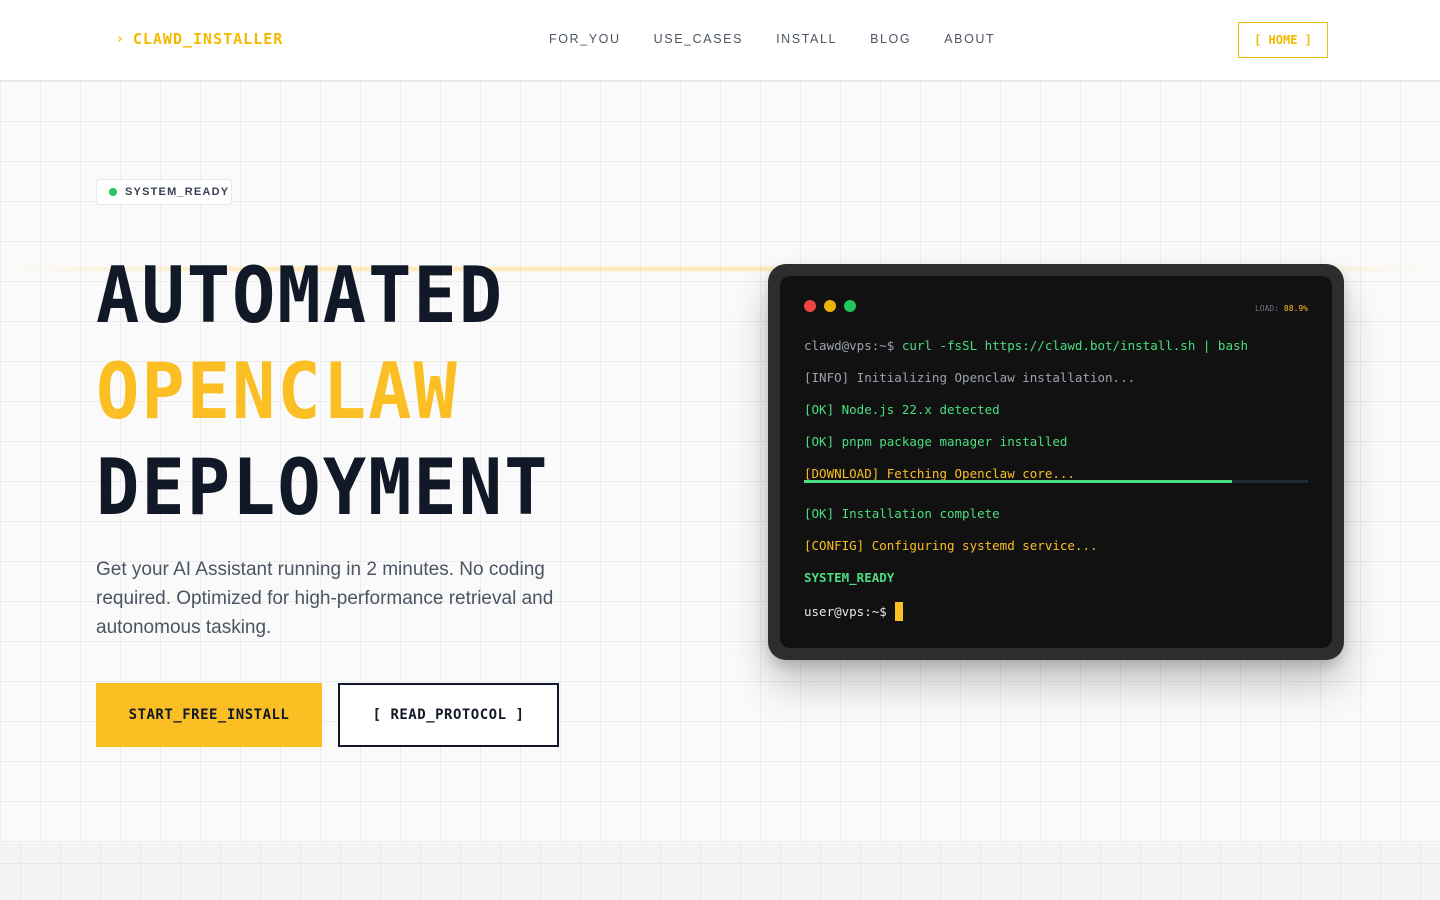  Describe the element at coordinates (969, 39) in the screenshot. I see `nav-item-about: ABOUT` at that location.